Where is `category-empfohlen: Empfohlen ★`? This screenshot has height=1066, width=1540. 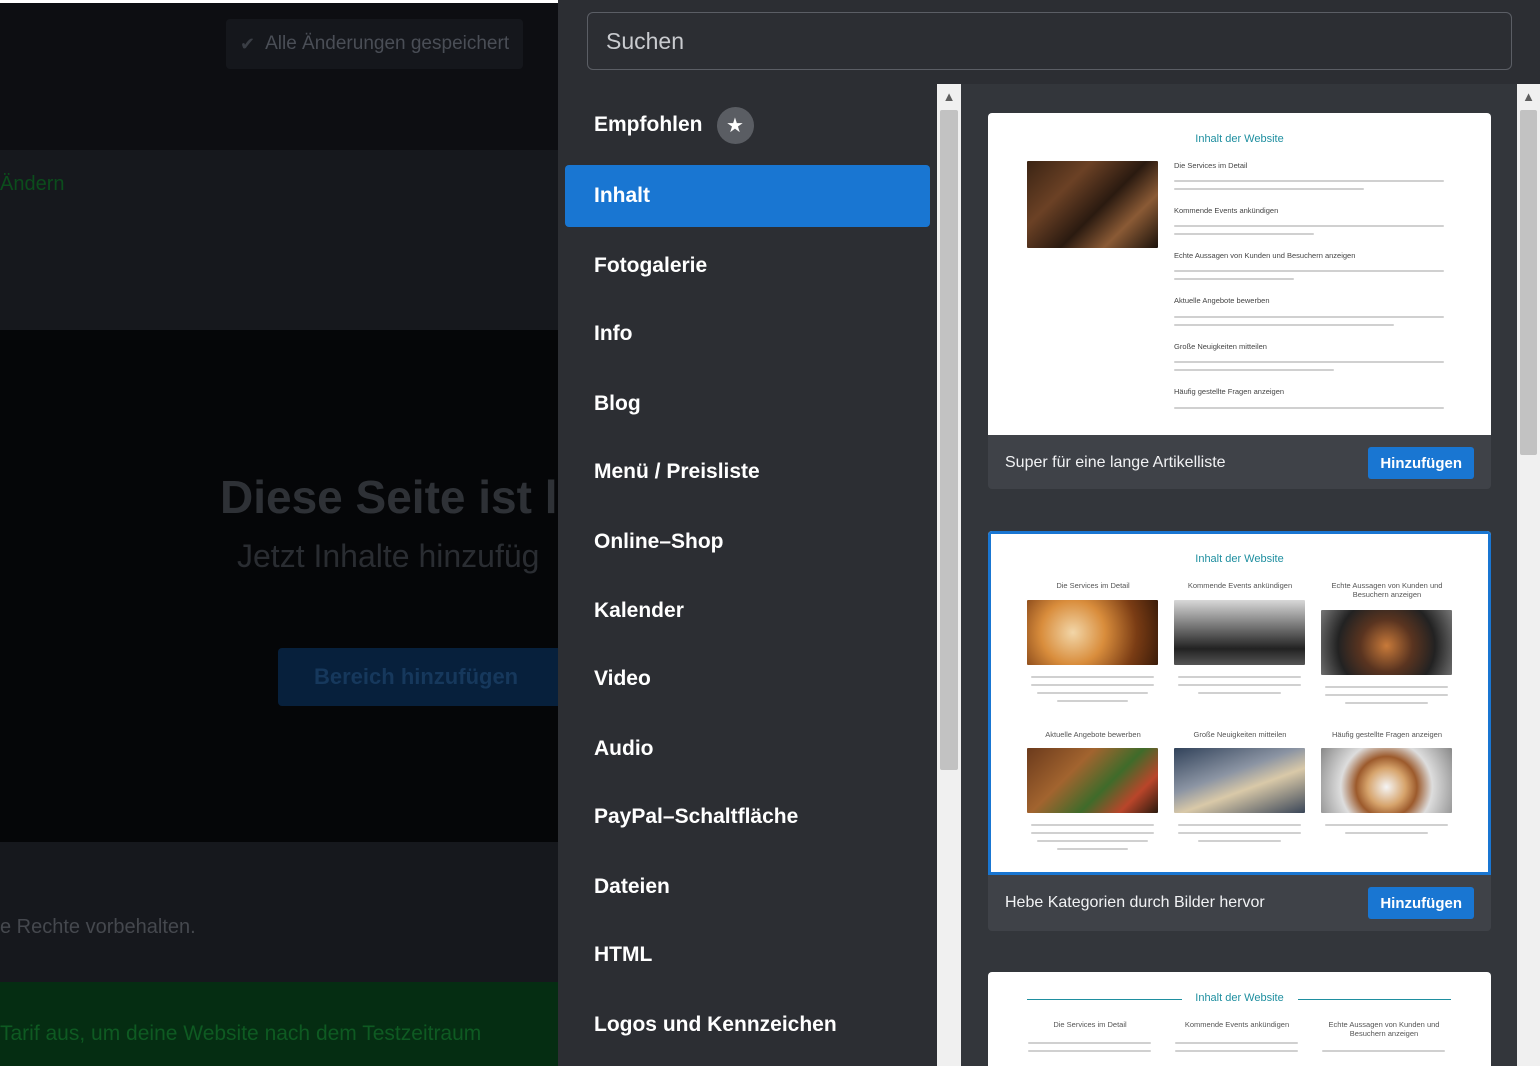
category-empfohlen: Empfohlen ★ is located at coordinates (747, 125).